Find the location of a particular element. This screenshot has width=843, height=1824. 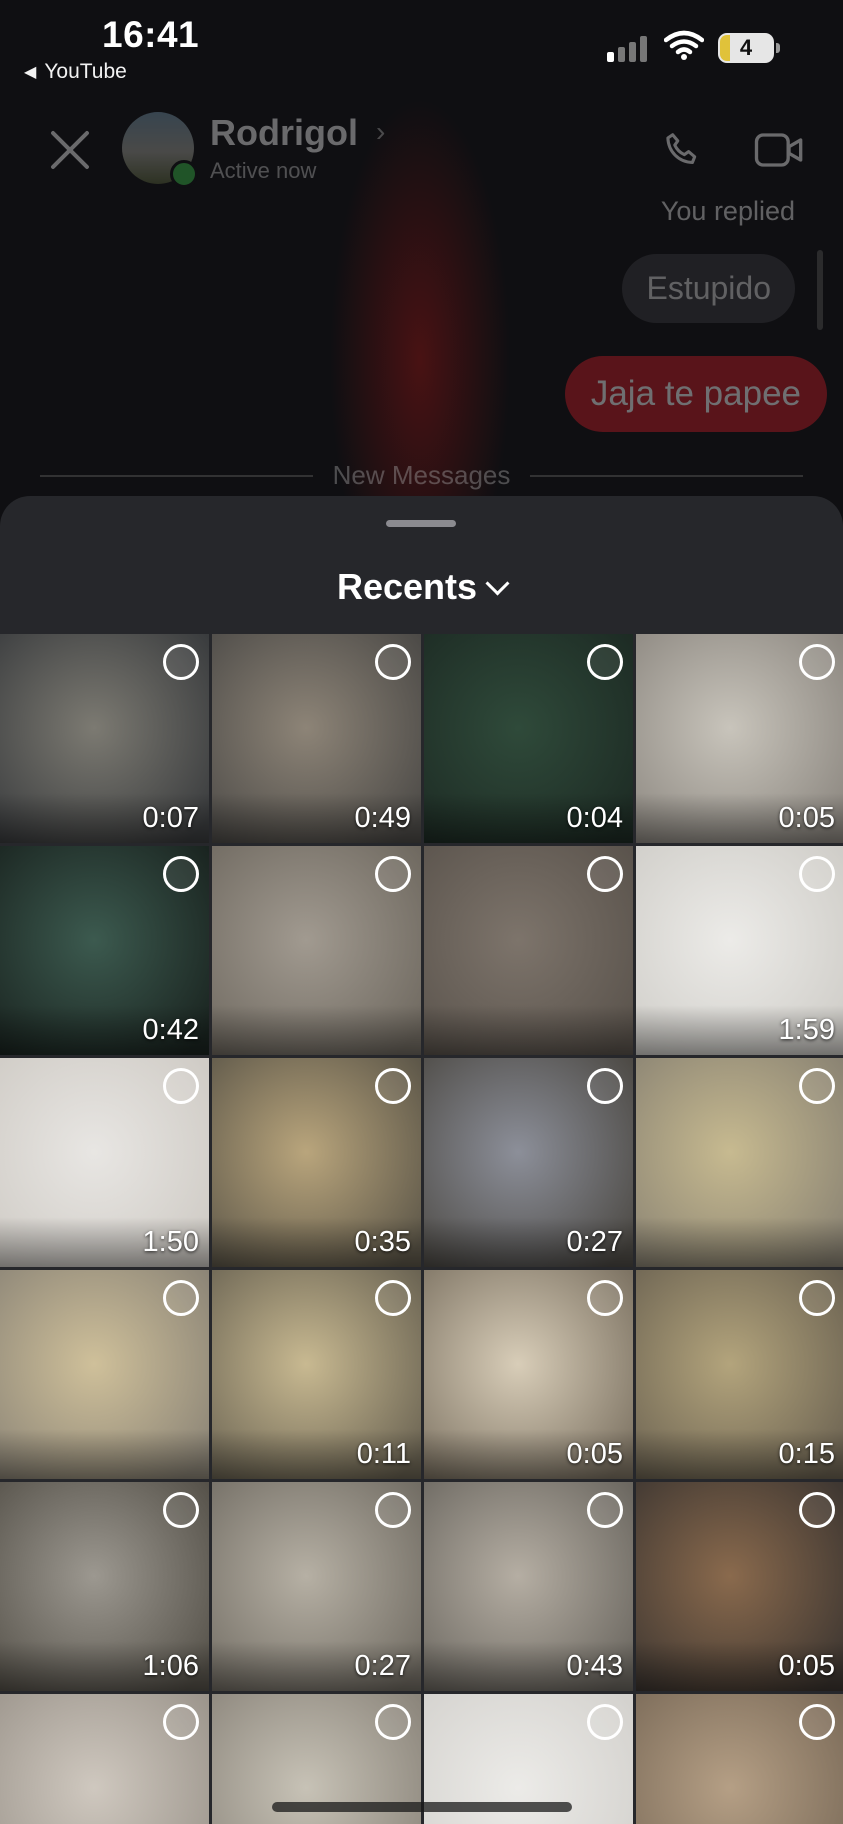

status-time: 16:41 is located at coordinates (151, 34).